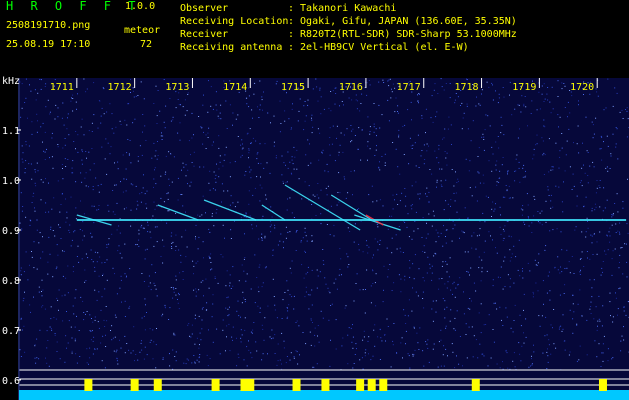 Image resolution: width=629 pixels, height=400 pixels. I want to click on signal-peak-bar, so click(475, 385).